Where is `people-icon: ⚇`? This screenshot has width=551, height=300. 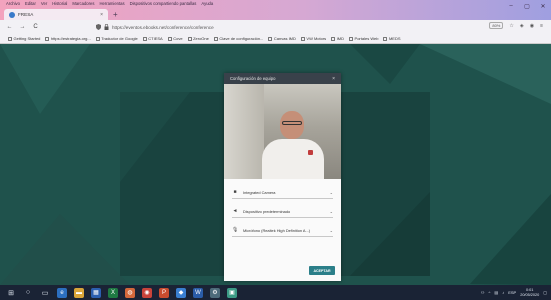 people-icon: ⚇ is located at coordinates (483, 292).